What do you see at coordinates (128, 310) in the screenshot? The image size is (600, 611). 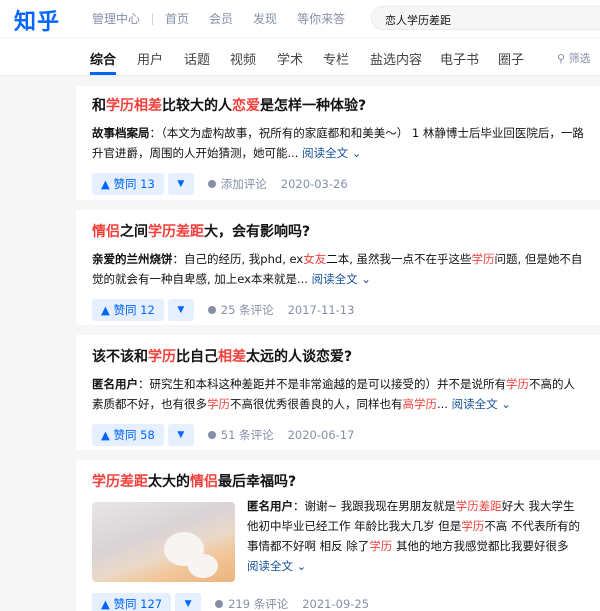 I see `upvote-button: ▲ 赞同 12` at bounding box center [128, 310].